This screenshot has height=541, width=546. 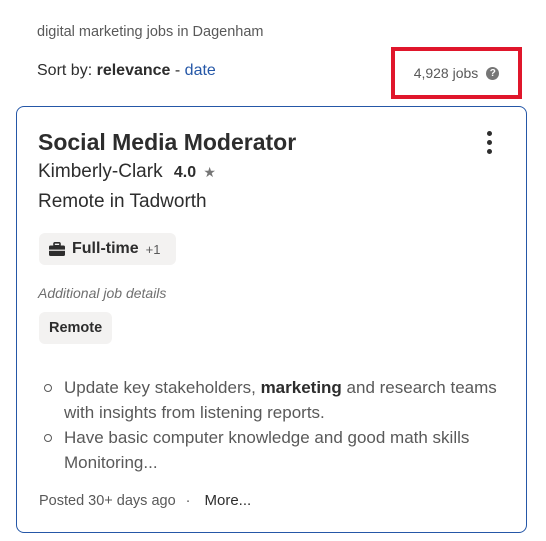 I want to click on sort-row: Sort by: relevance - date, so click(x=126, y=71).